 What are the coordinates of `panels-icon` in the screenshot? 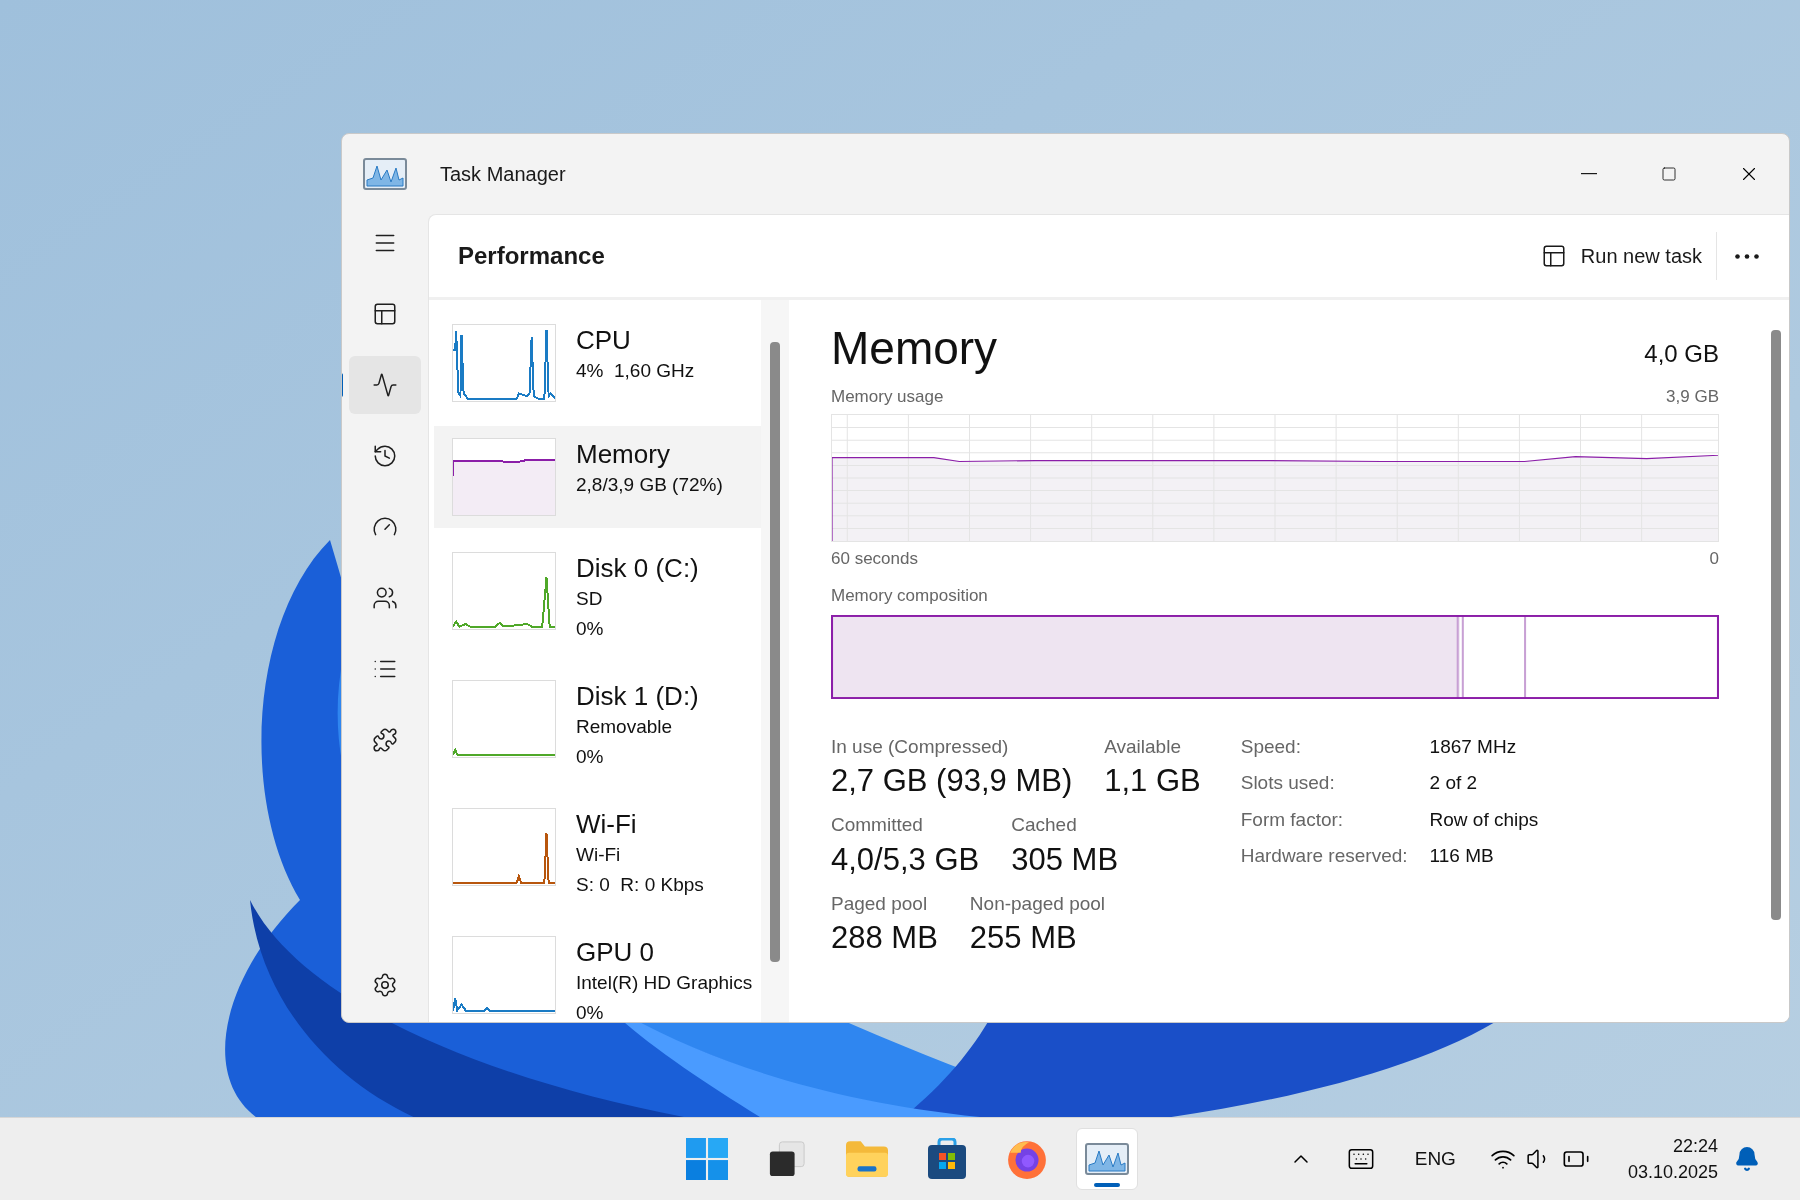 It's located at (385, 314).